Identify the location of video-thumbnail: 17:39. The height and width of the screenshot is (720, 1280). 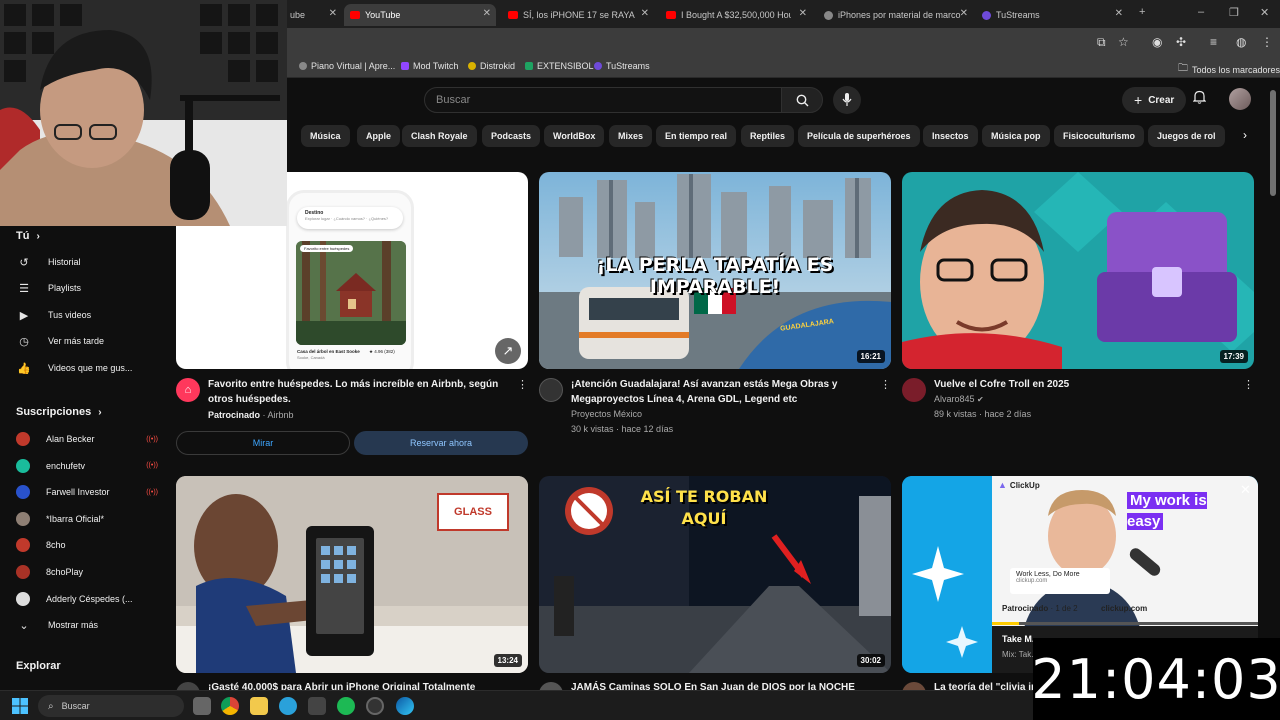
(1078, 270).